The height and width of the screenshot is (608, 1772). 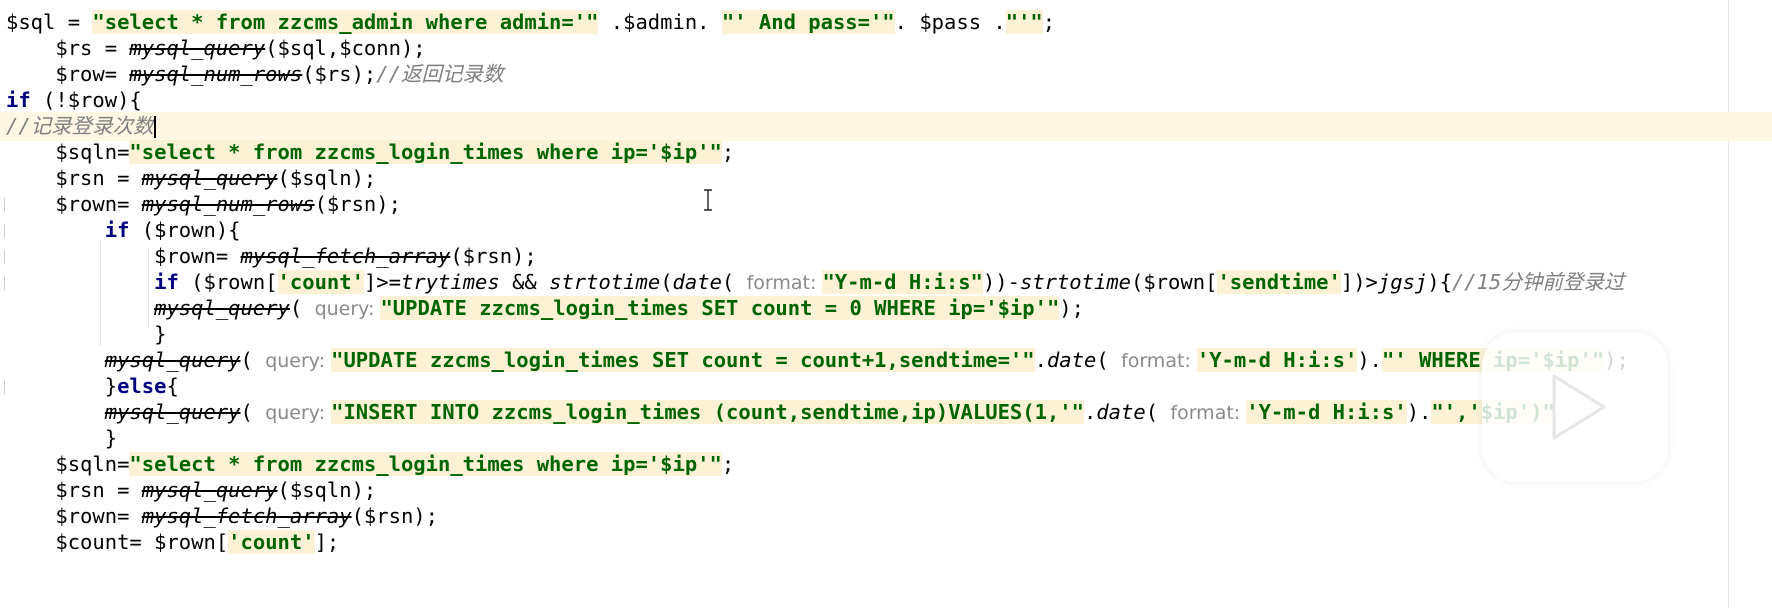 I want to click on code-line-content: $rown= mysql_num_rows($rsn);, so click(x=203, y=204).